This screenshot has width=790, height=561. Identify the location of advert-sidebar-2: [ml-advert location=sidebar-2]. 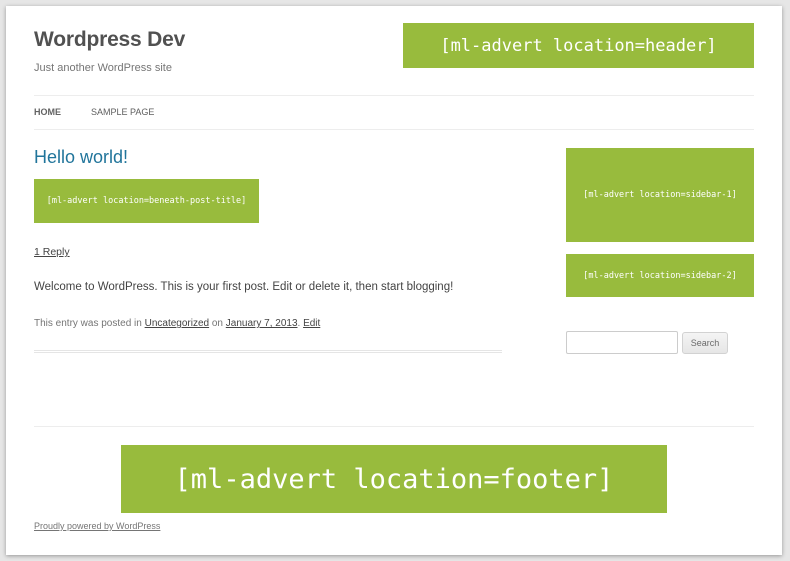
(660, 275).